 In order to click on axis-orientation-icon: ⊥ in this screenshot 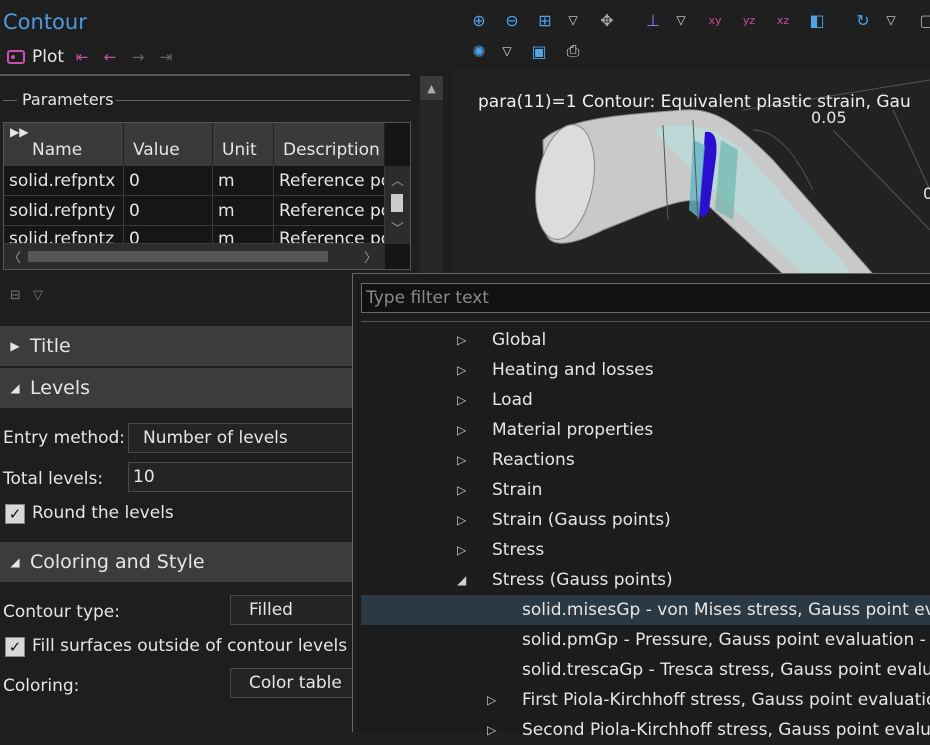, I will do `click(653, 20)`.